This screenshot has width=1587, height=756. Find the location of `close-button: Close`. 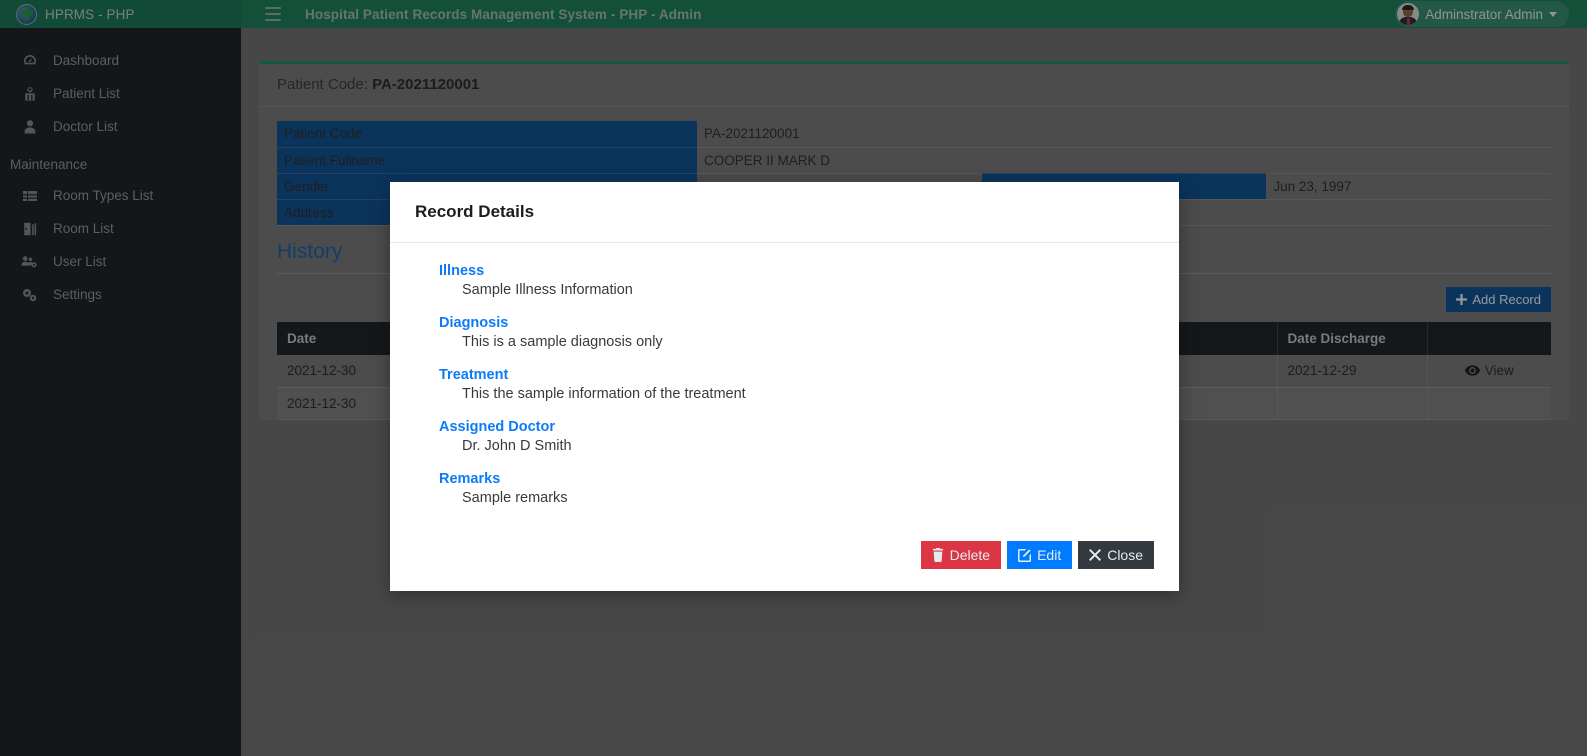

close-button: Close is located at coordinates (1116, 555).